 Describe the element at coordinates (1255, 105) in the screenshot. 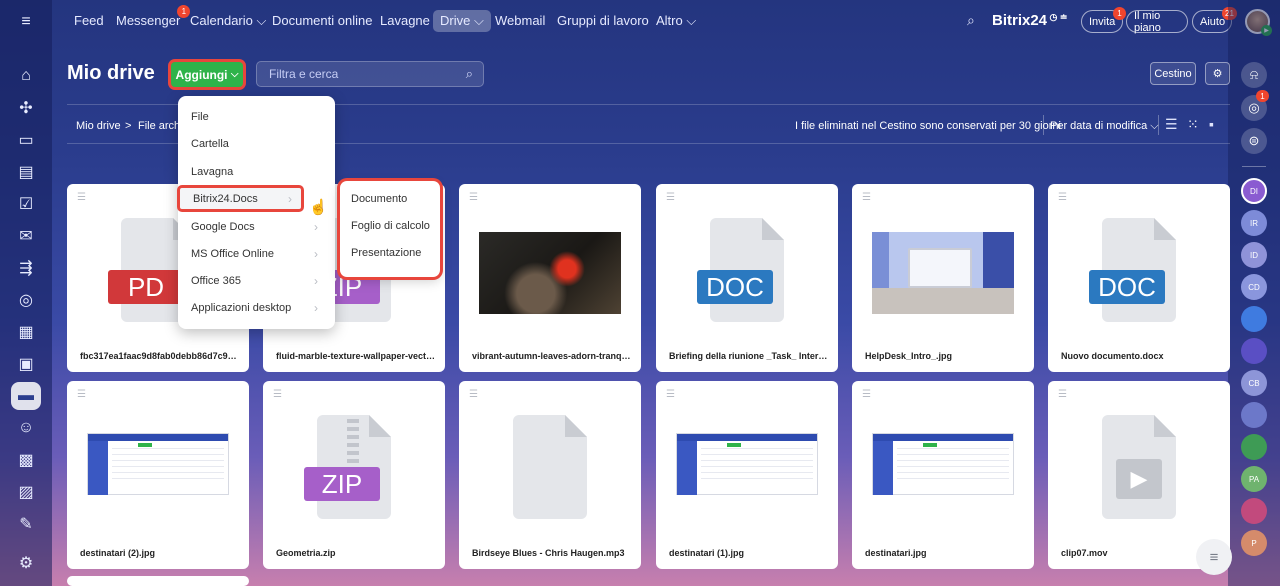

I see `activity-icon: ◎ 1` at that location.